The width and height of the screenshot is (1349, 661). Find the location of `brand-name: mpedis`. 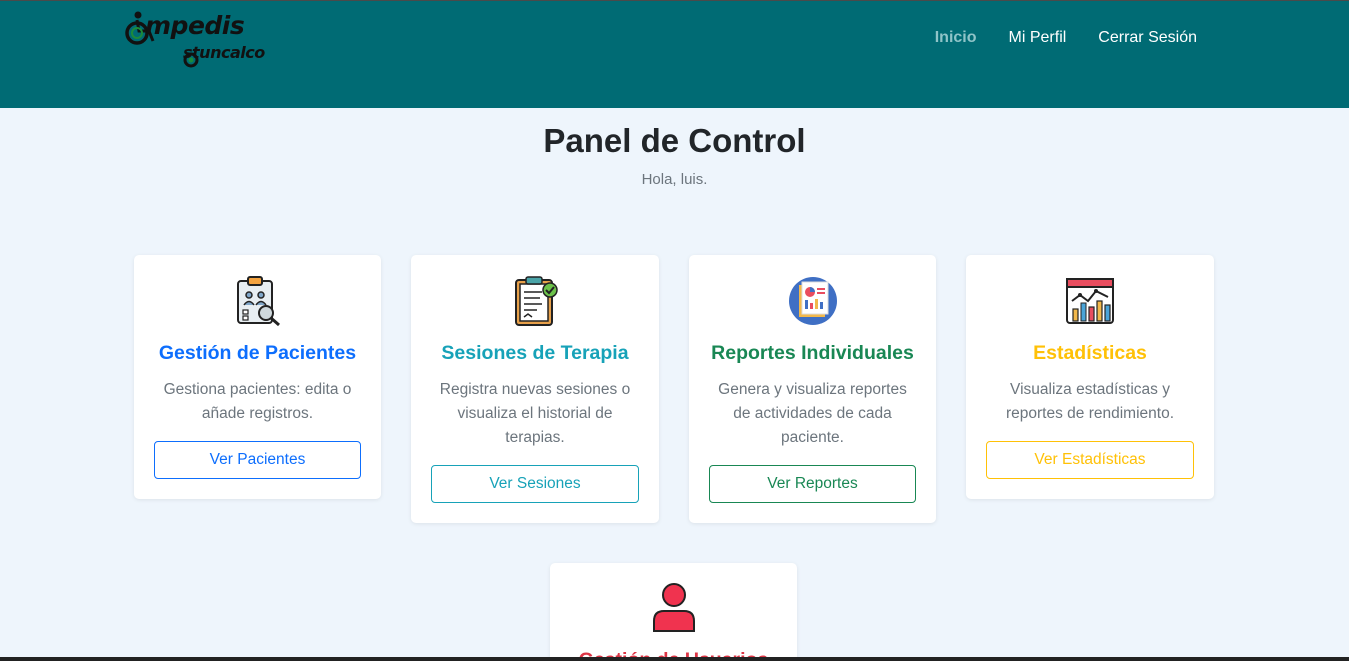

brand-name: mpedis is located at coordinates (195, 25).